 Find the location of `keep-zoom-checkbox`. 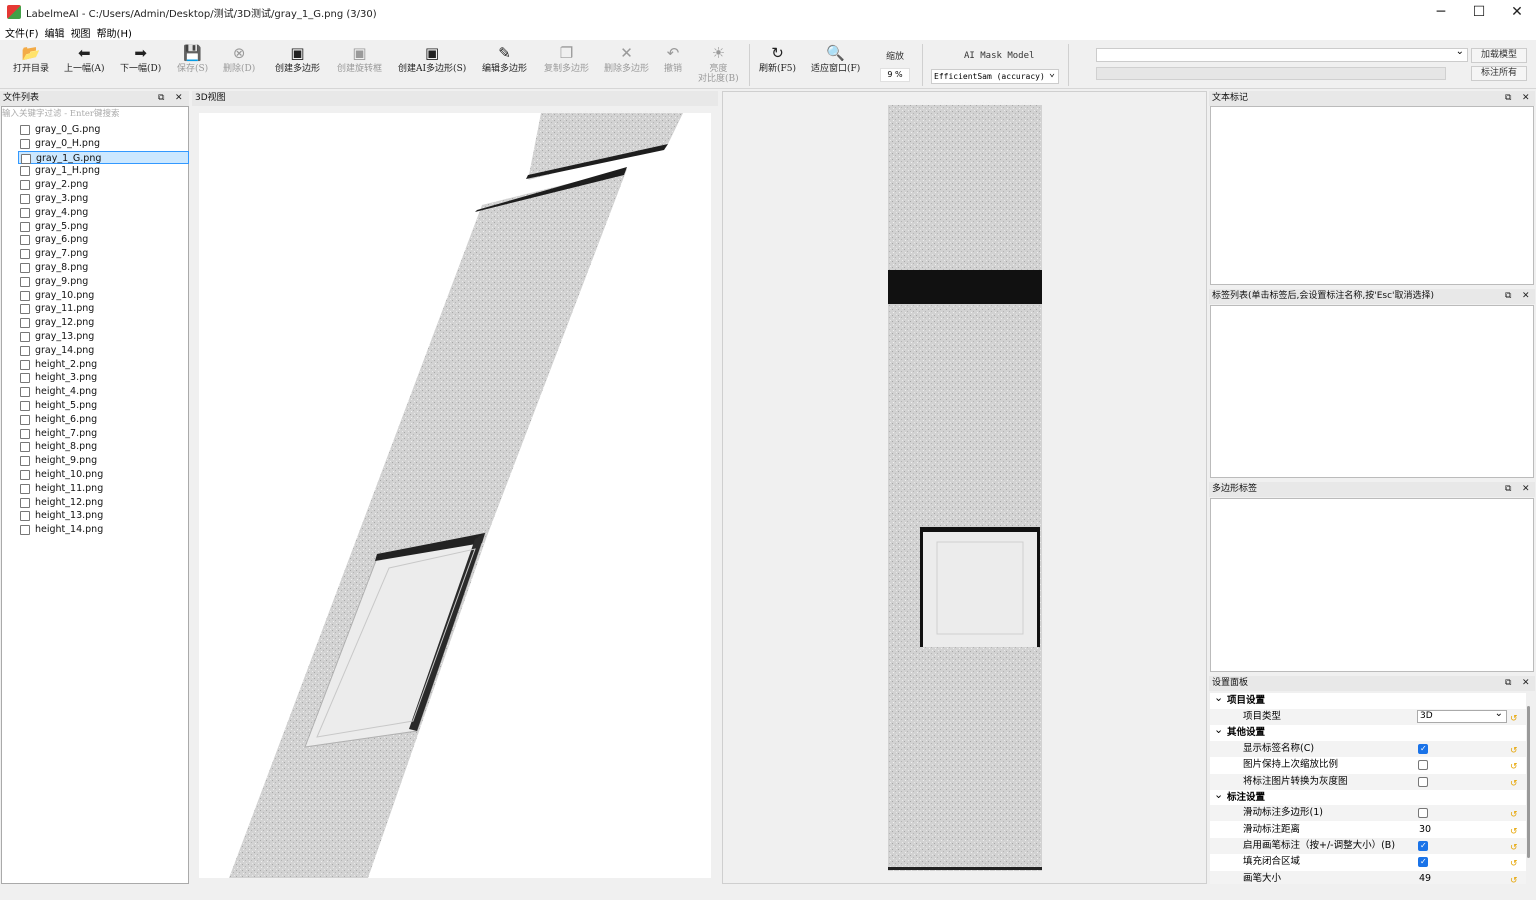

keep-zoom-checkbox is located at coordinates (1423, 765).